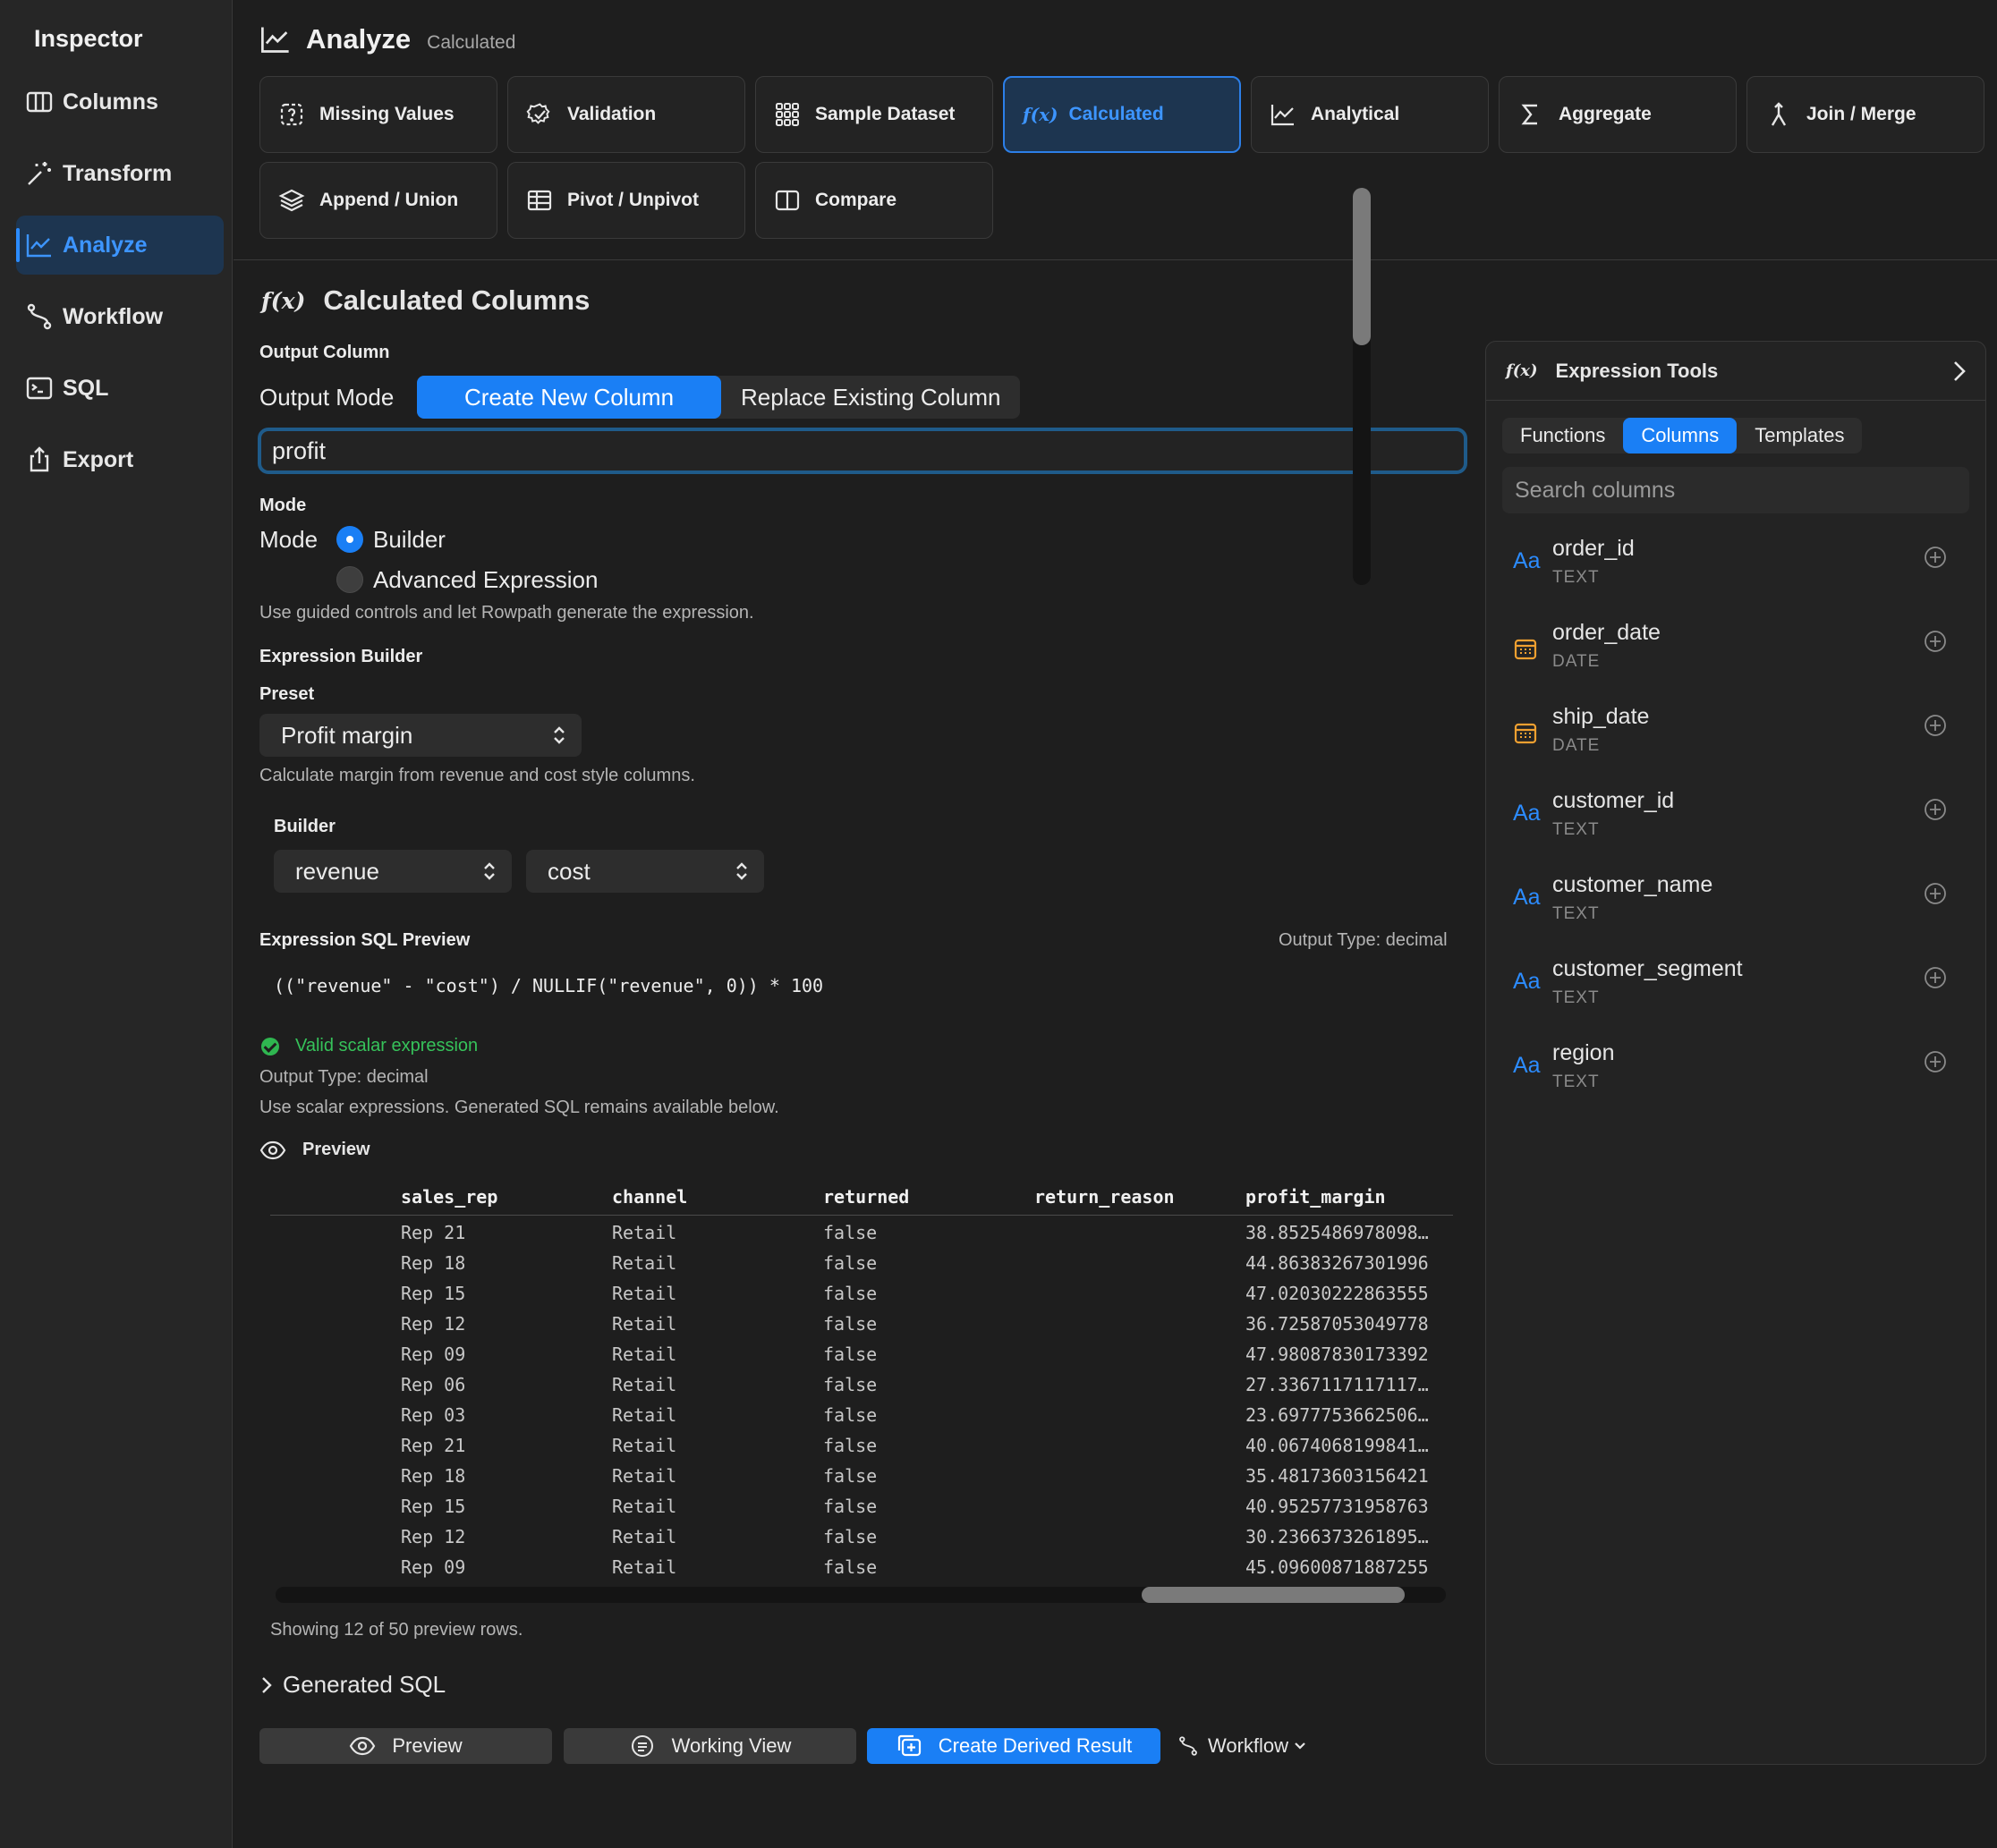 This screenshot has height=1848, width=1997. I want to click on tab-templates: Templates, so click(1800, 436).